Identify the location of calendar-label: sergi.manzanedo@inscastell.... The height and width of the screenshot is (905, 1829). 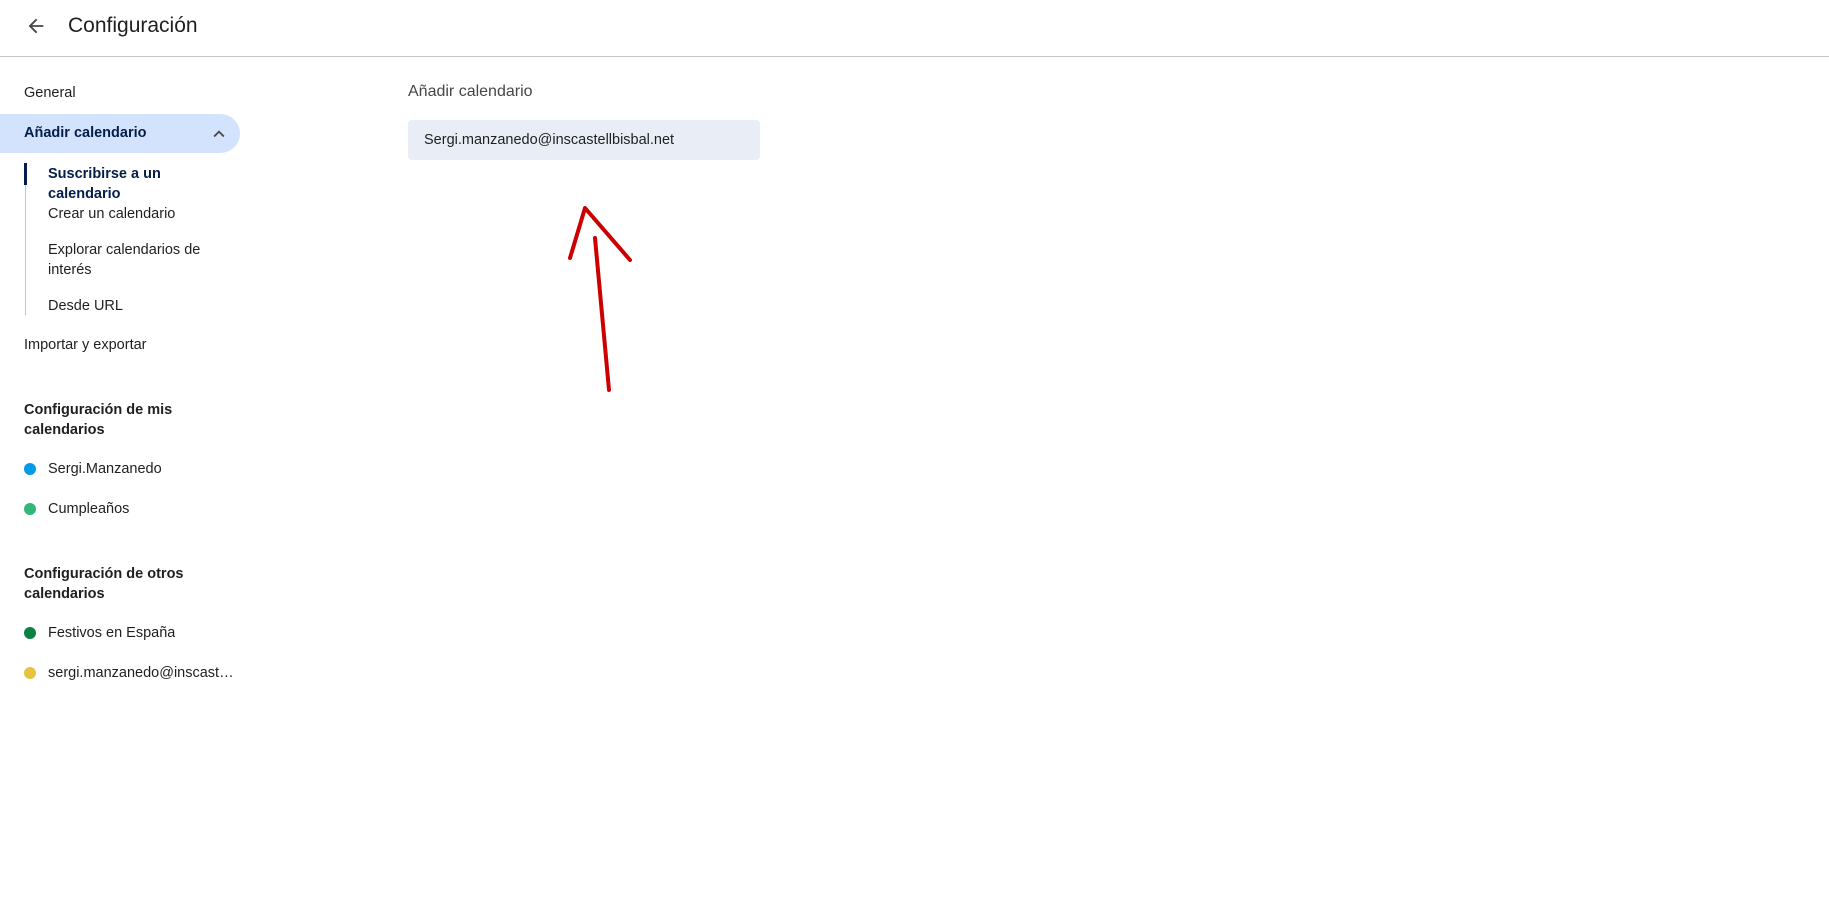
(144, 673).